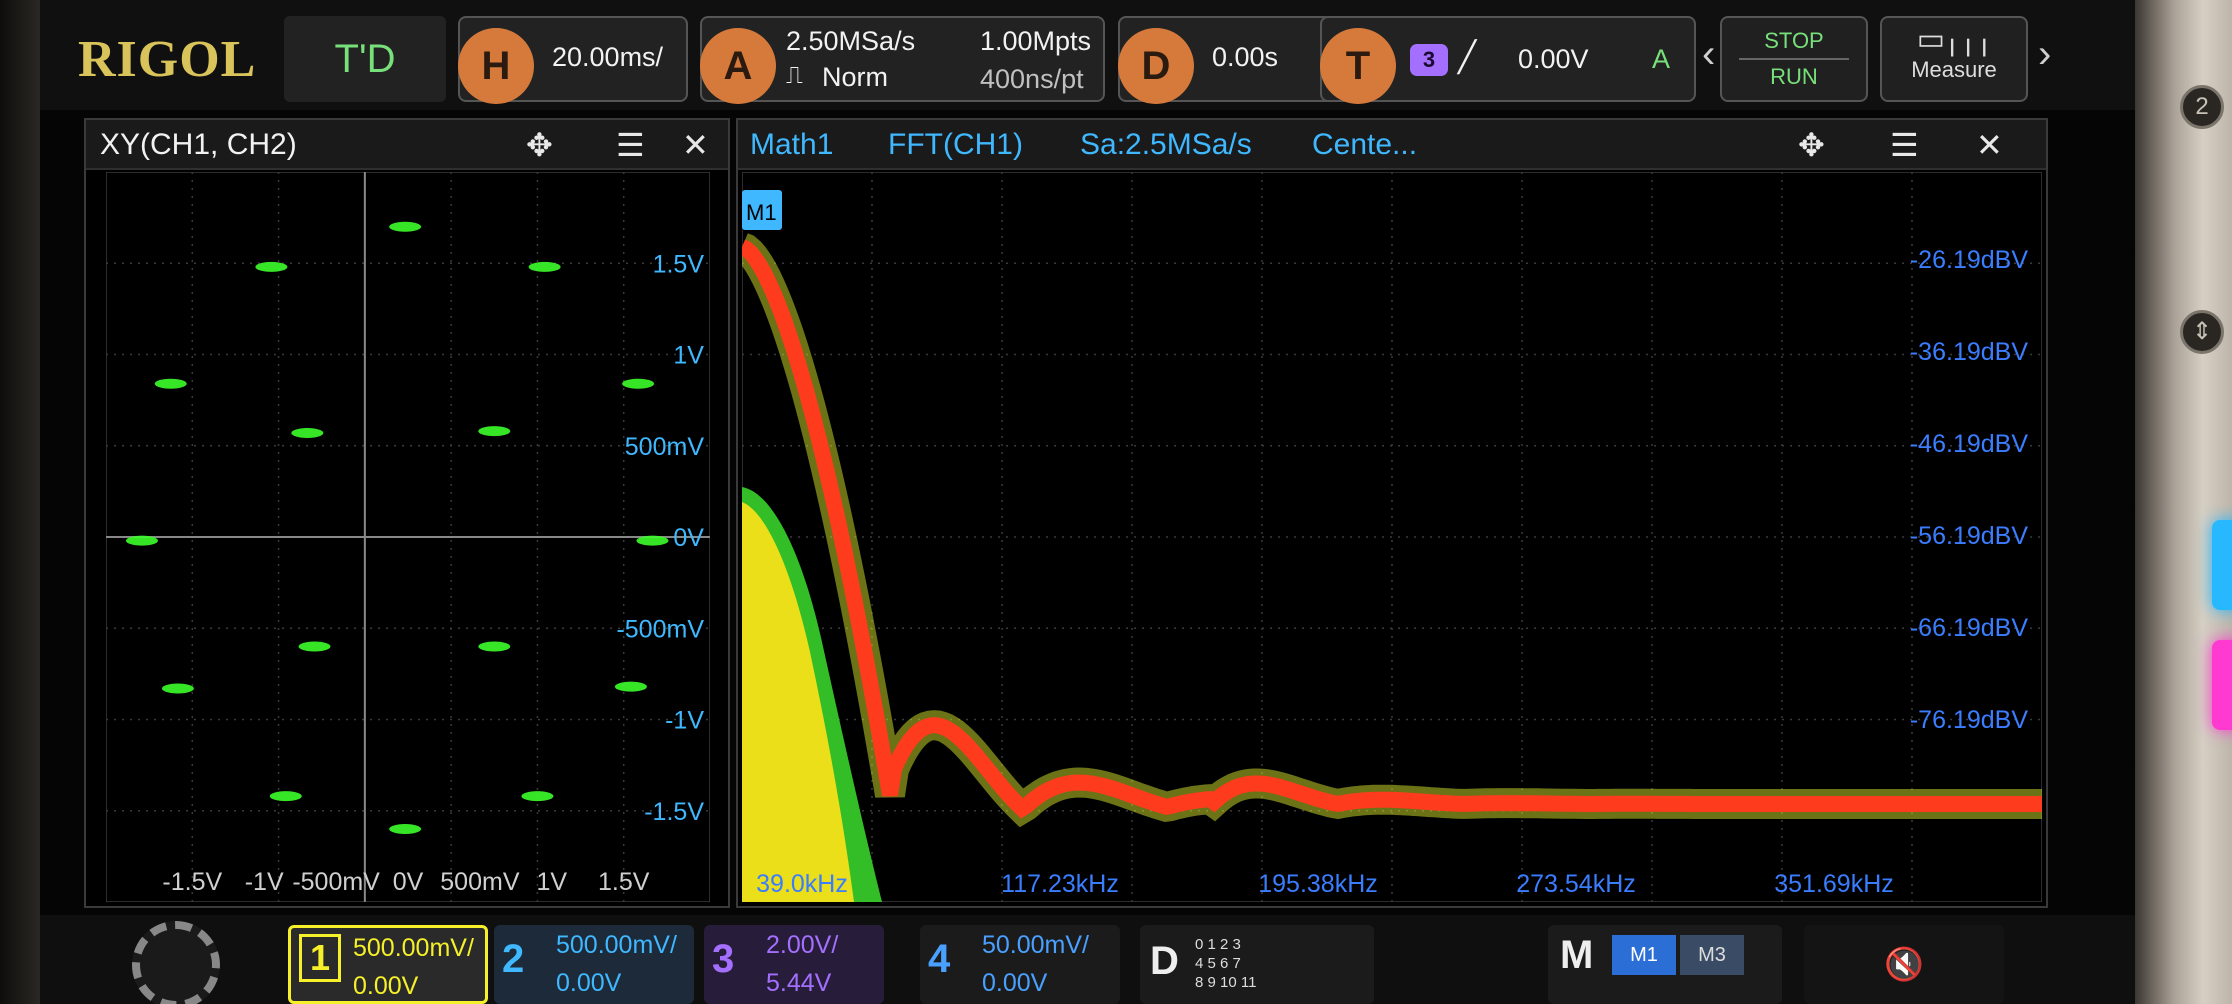 This screenshot has height=1004, width=2232. What do you see at coordinates (496, 66) in the screenshot?
I see `horizontal-key-icon: H` at bounding box center [496, 66].